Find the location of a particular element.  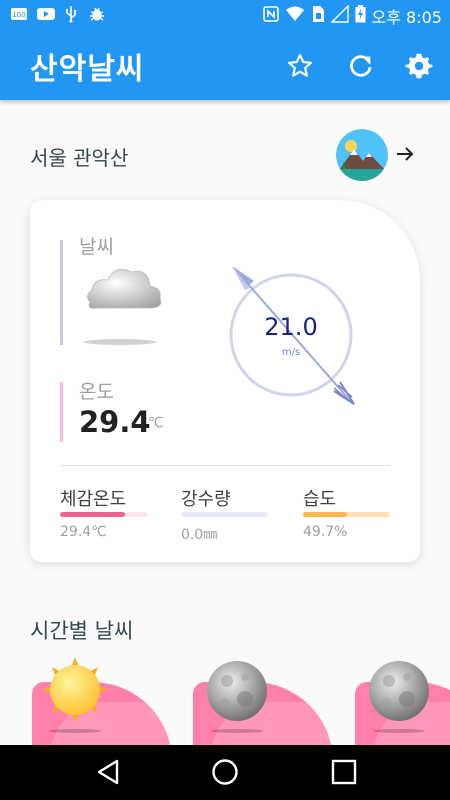

cloudy-icon is located at coordinates (123, 305).